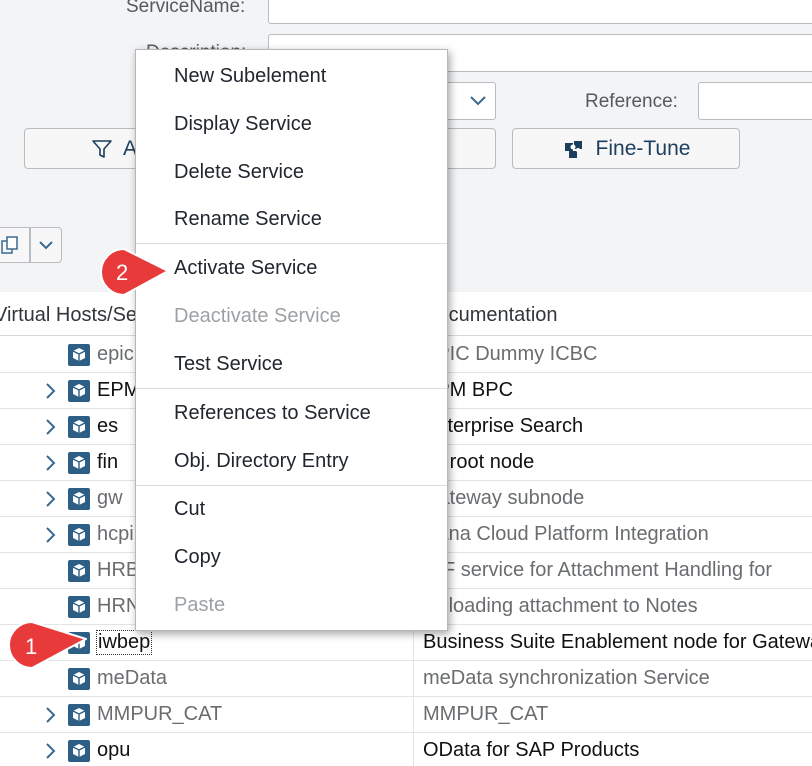 This screenshot has height=766, width=812. Describe the element at coordinates (197, 557) in the screenshot. I see `menu-item-copy: Copy` at that location.